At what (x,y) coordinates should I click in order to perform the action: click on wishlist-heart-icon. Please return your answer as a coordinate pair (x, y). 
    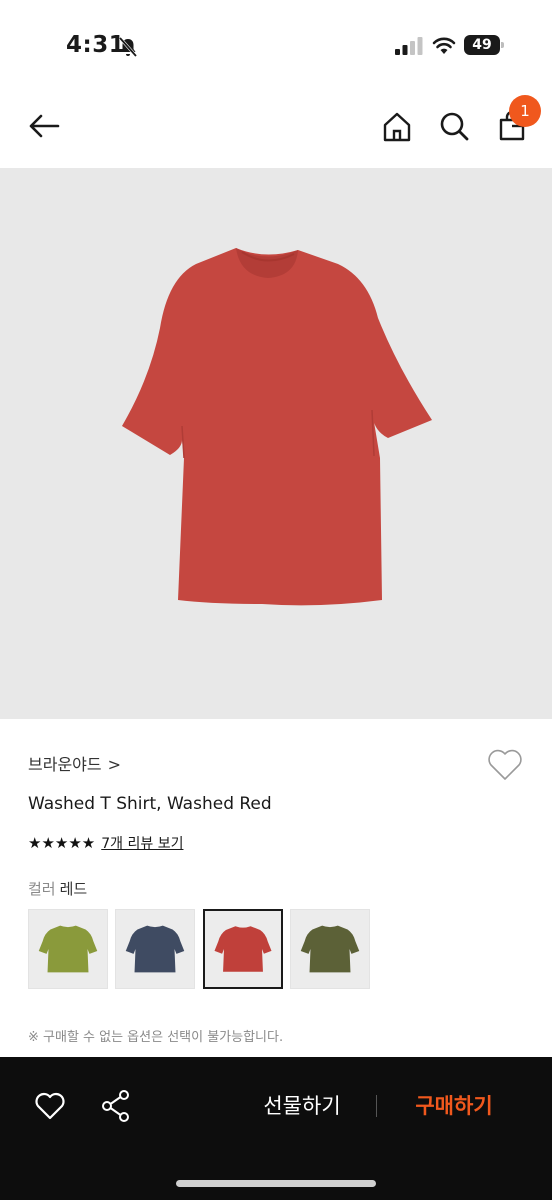
    Looking at the image, I should click on (505, 765).